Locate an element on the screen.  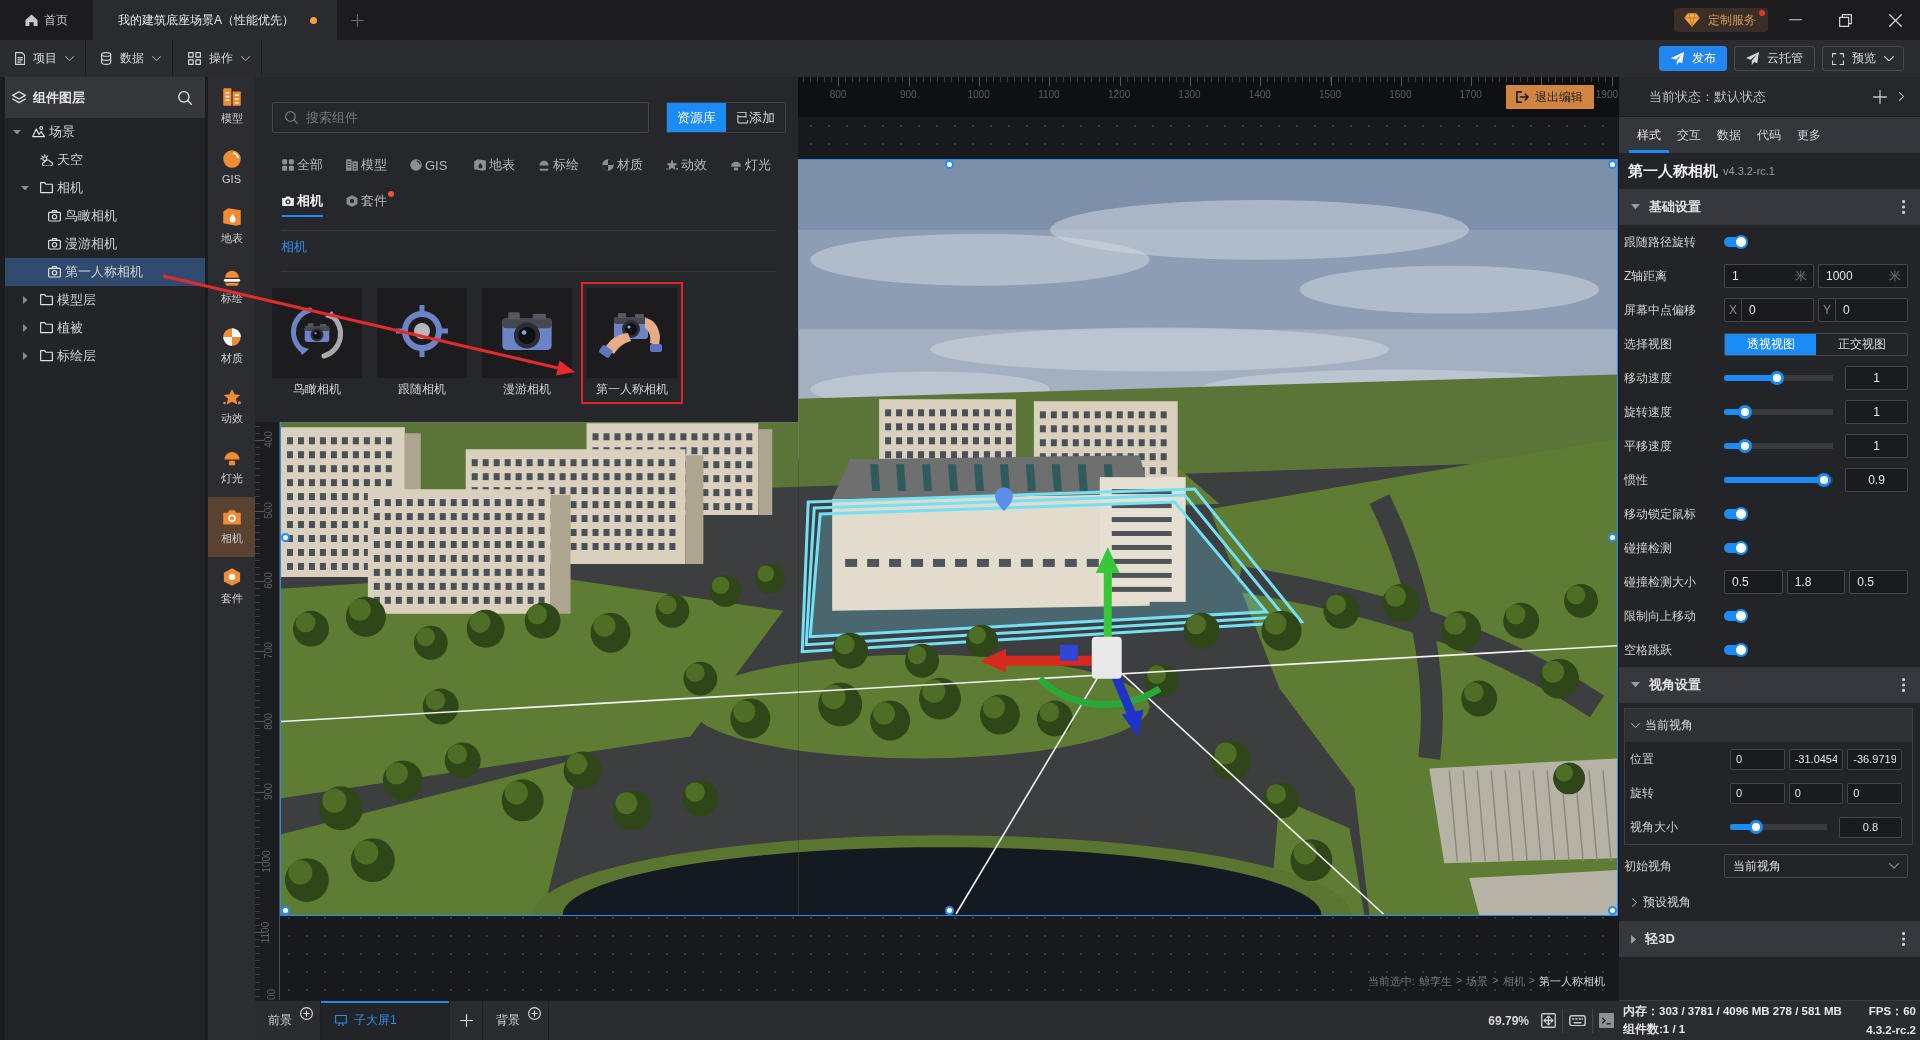
breadcrumb-item: 场景 is located at coordinates (1477, 981).